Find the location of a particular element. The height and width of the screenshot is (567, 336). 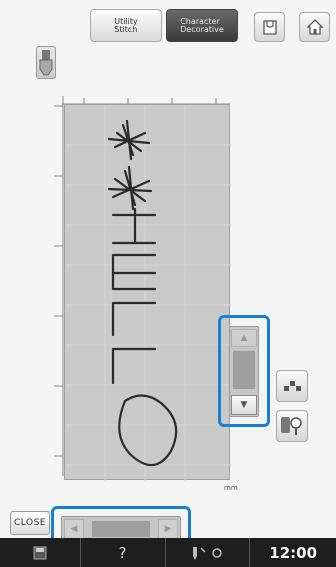

clock-time: 12:00 is located at coordinates (293, 552).